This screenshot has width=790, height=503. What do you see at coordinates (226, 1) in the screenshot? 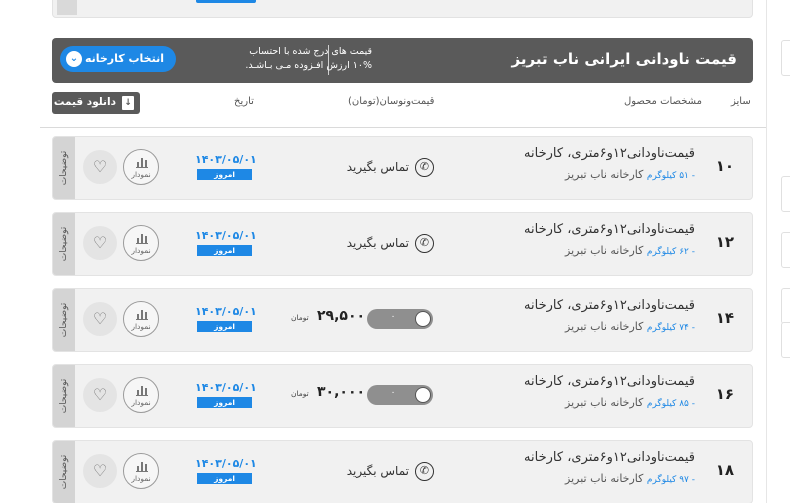
I see `today-badge-previous` at bounding box center [226, 1].